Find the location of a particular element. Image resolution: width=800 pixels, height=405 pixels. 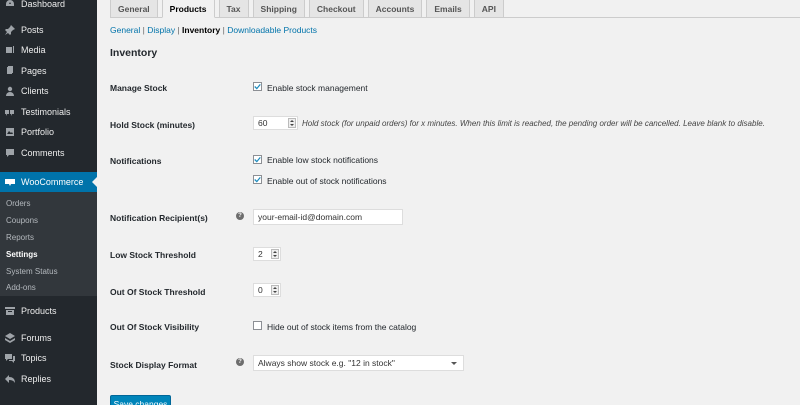

menu-dashboard-label: Dashboard is located at coordinates (43, 4).